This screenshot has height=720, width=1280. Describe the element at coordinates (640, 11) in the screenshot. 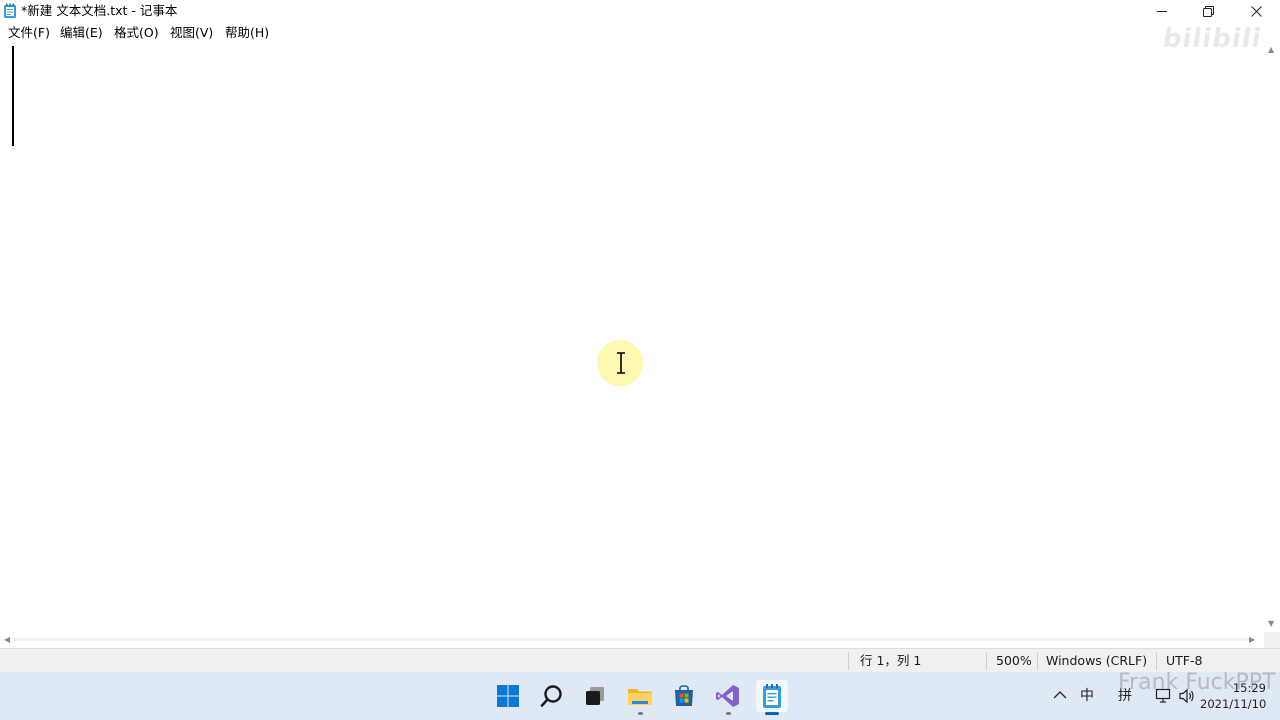

I see `title-bar: *新建 文本文档.txt - 记事本` at that location.